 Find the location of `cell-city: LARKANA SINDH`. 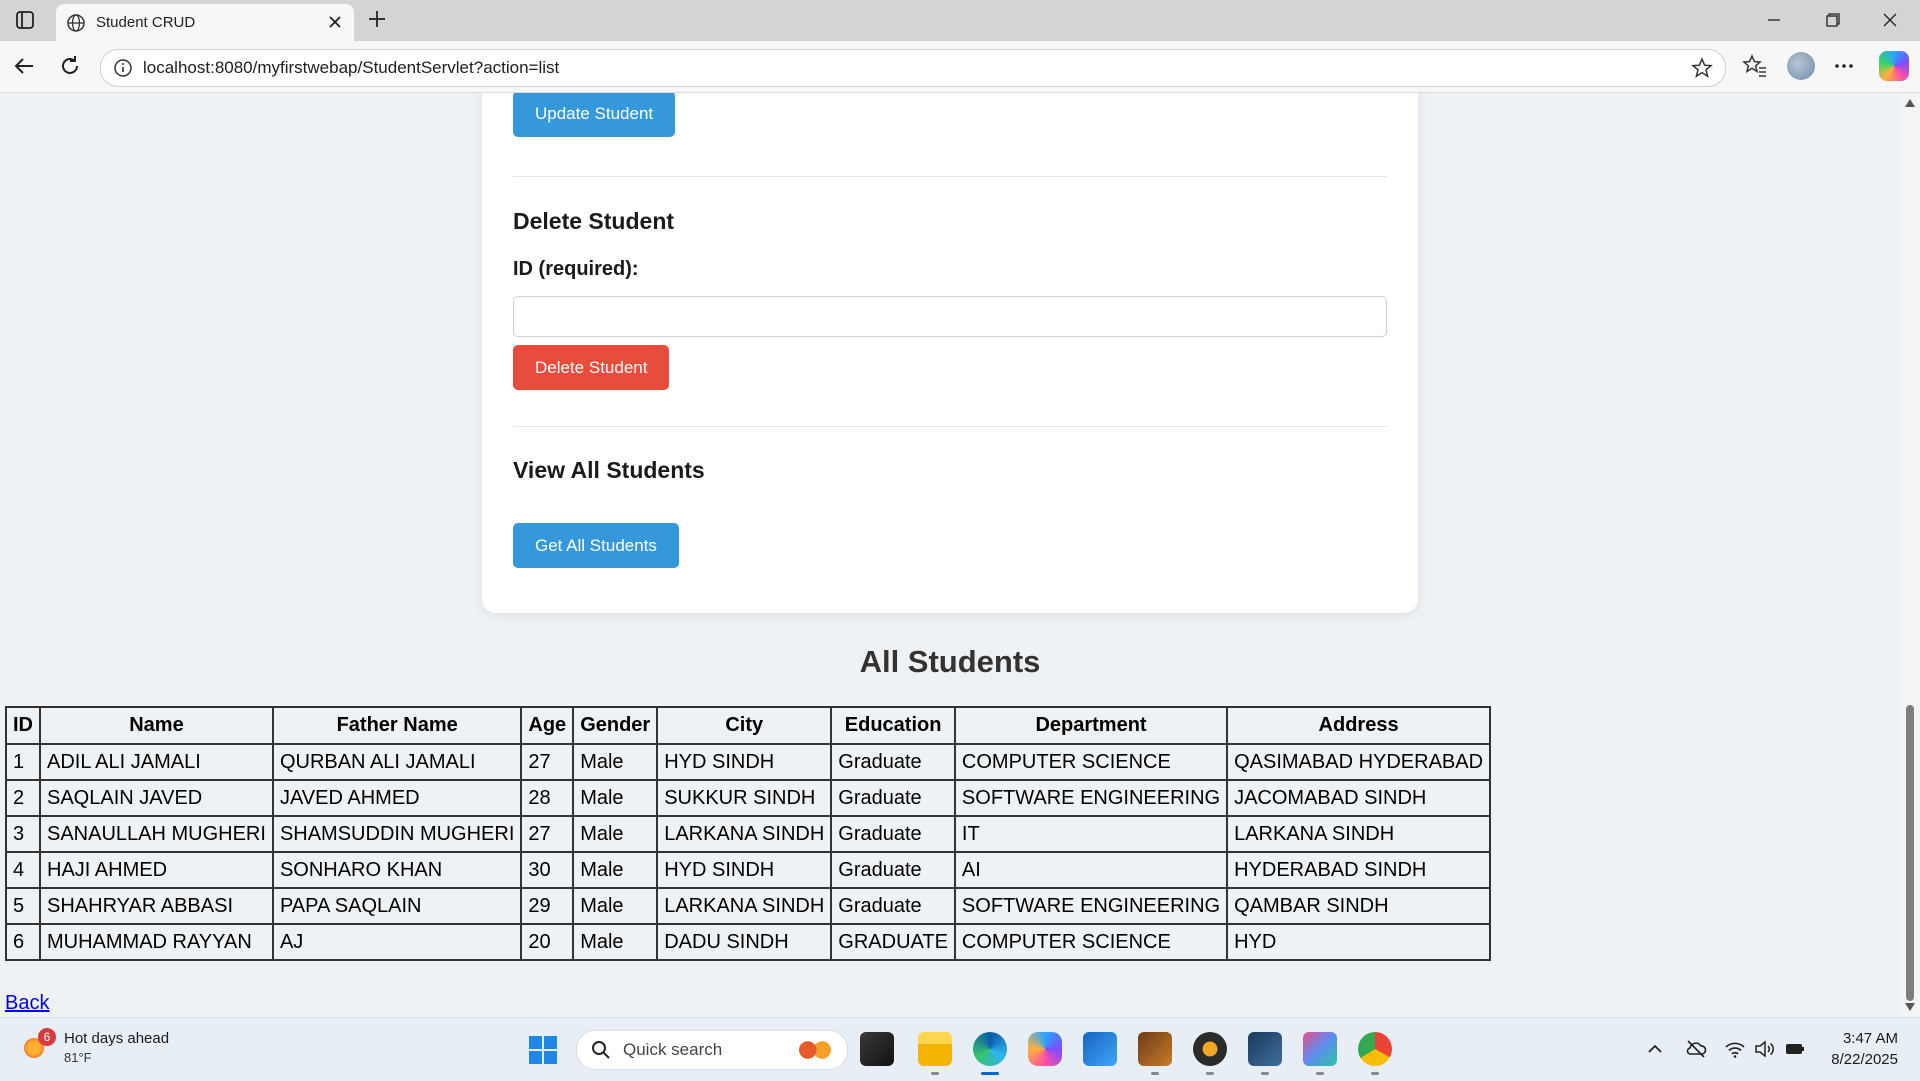

cell-city: LARKANA SINDH is located at coordinates (744, 834).